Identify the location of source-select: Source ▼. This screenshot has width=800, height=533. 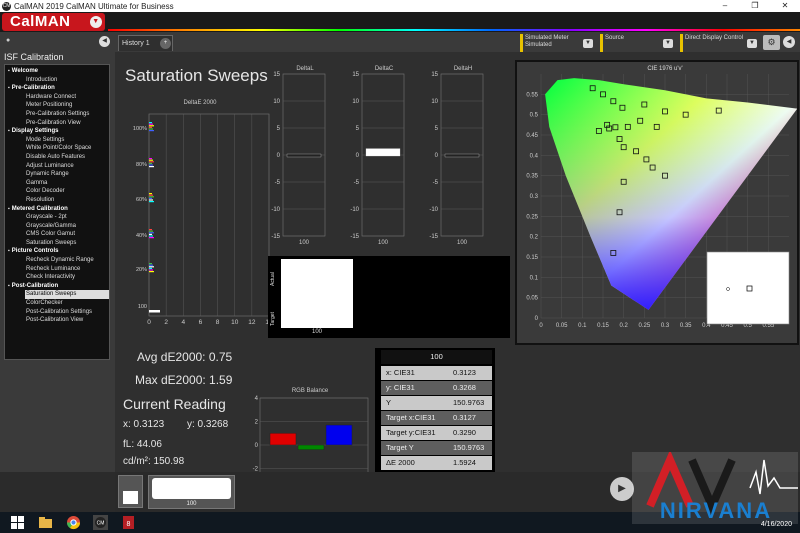
(638, 43).